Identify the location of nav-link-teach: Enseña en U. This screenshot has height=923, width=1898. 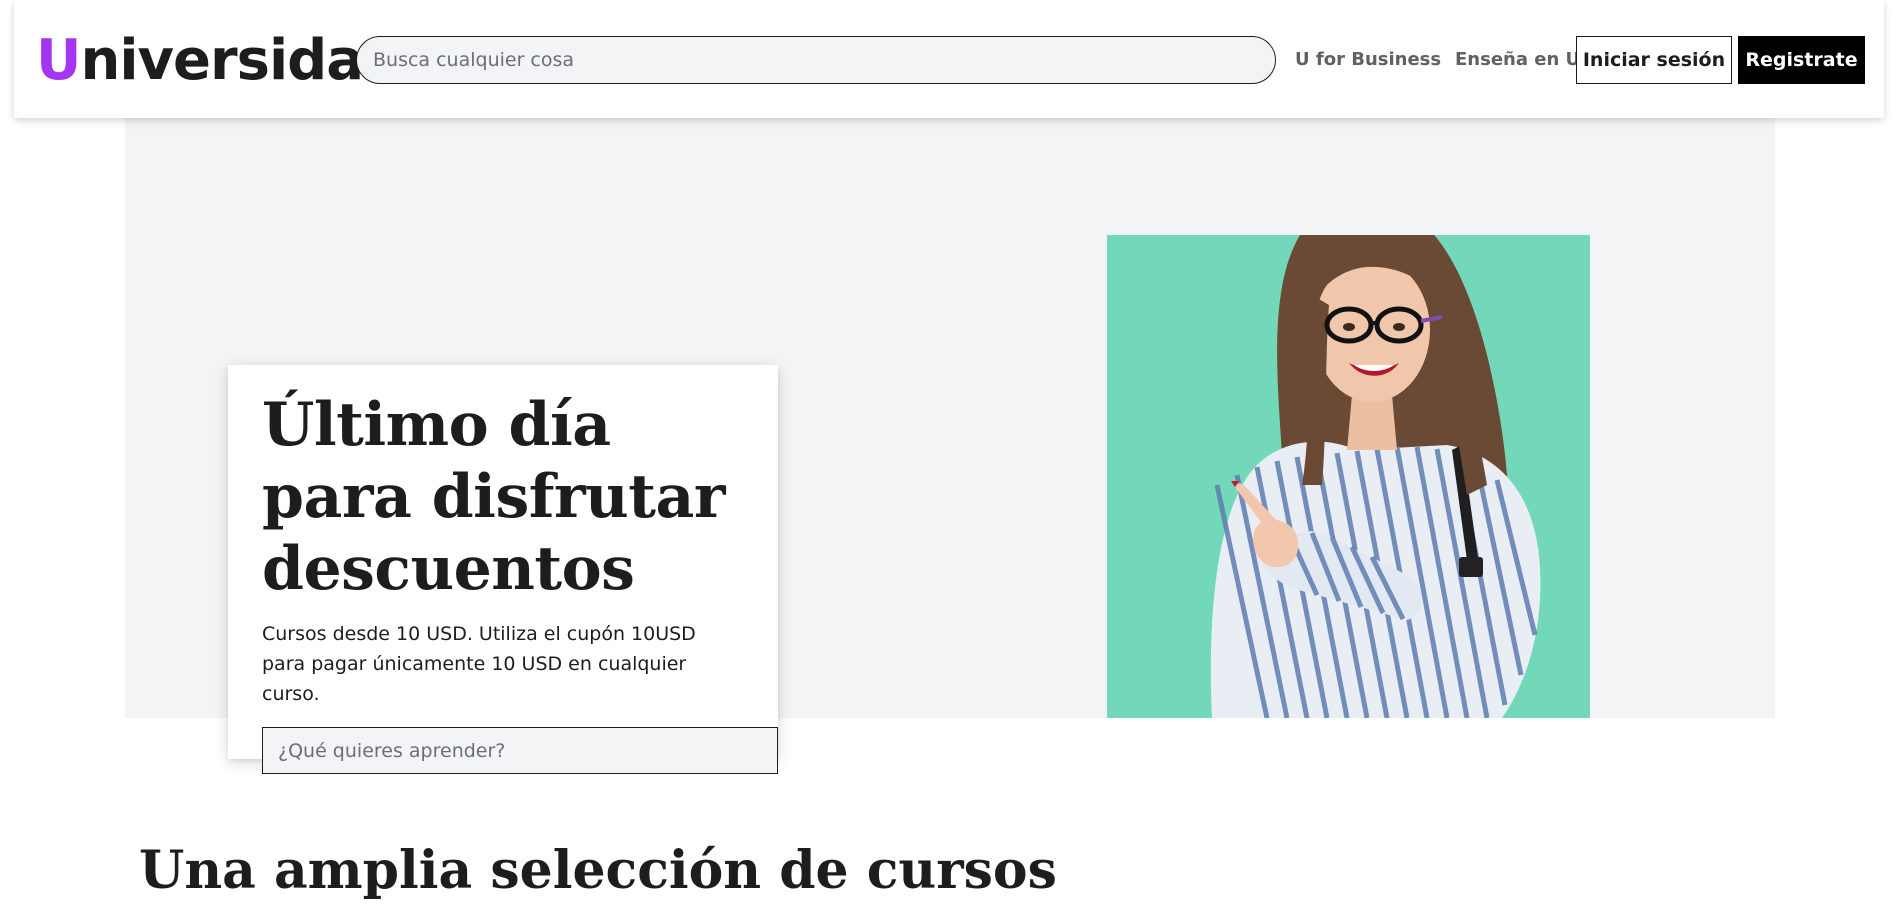
(1517, 60).